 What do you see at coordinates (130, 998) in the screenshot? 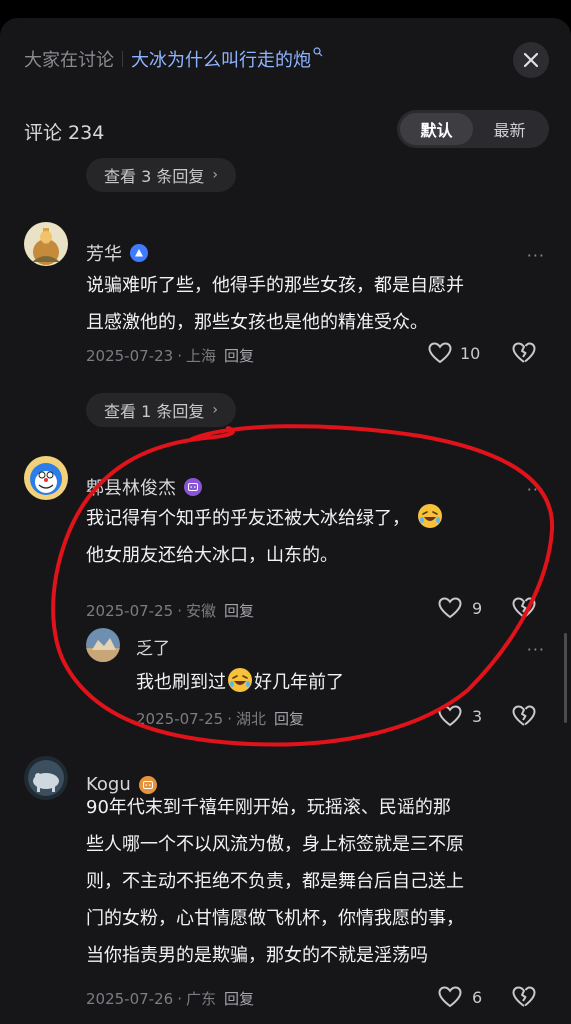
I see `comment-date: 2025-07-26` at bounding box center [130, 998].